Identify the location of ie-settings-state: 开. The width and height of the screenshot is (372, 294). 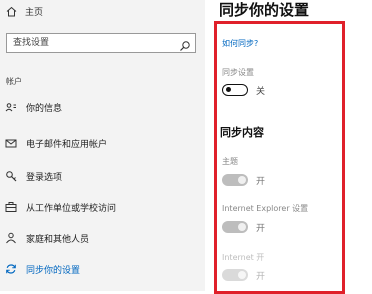
(261, 229).